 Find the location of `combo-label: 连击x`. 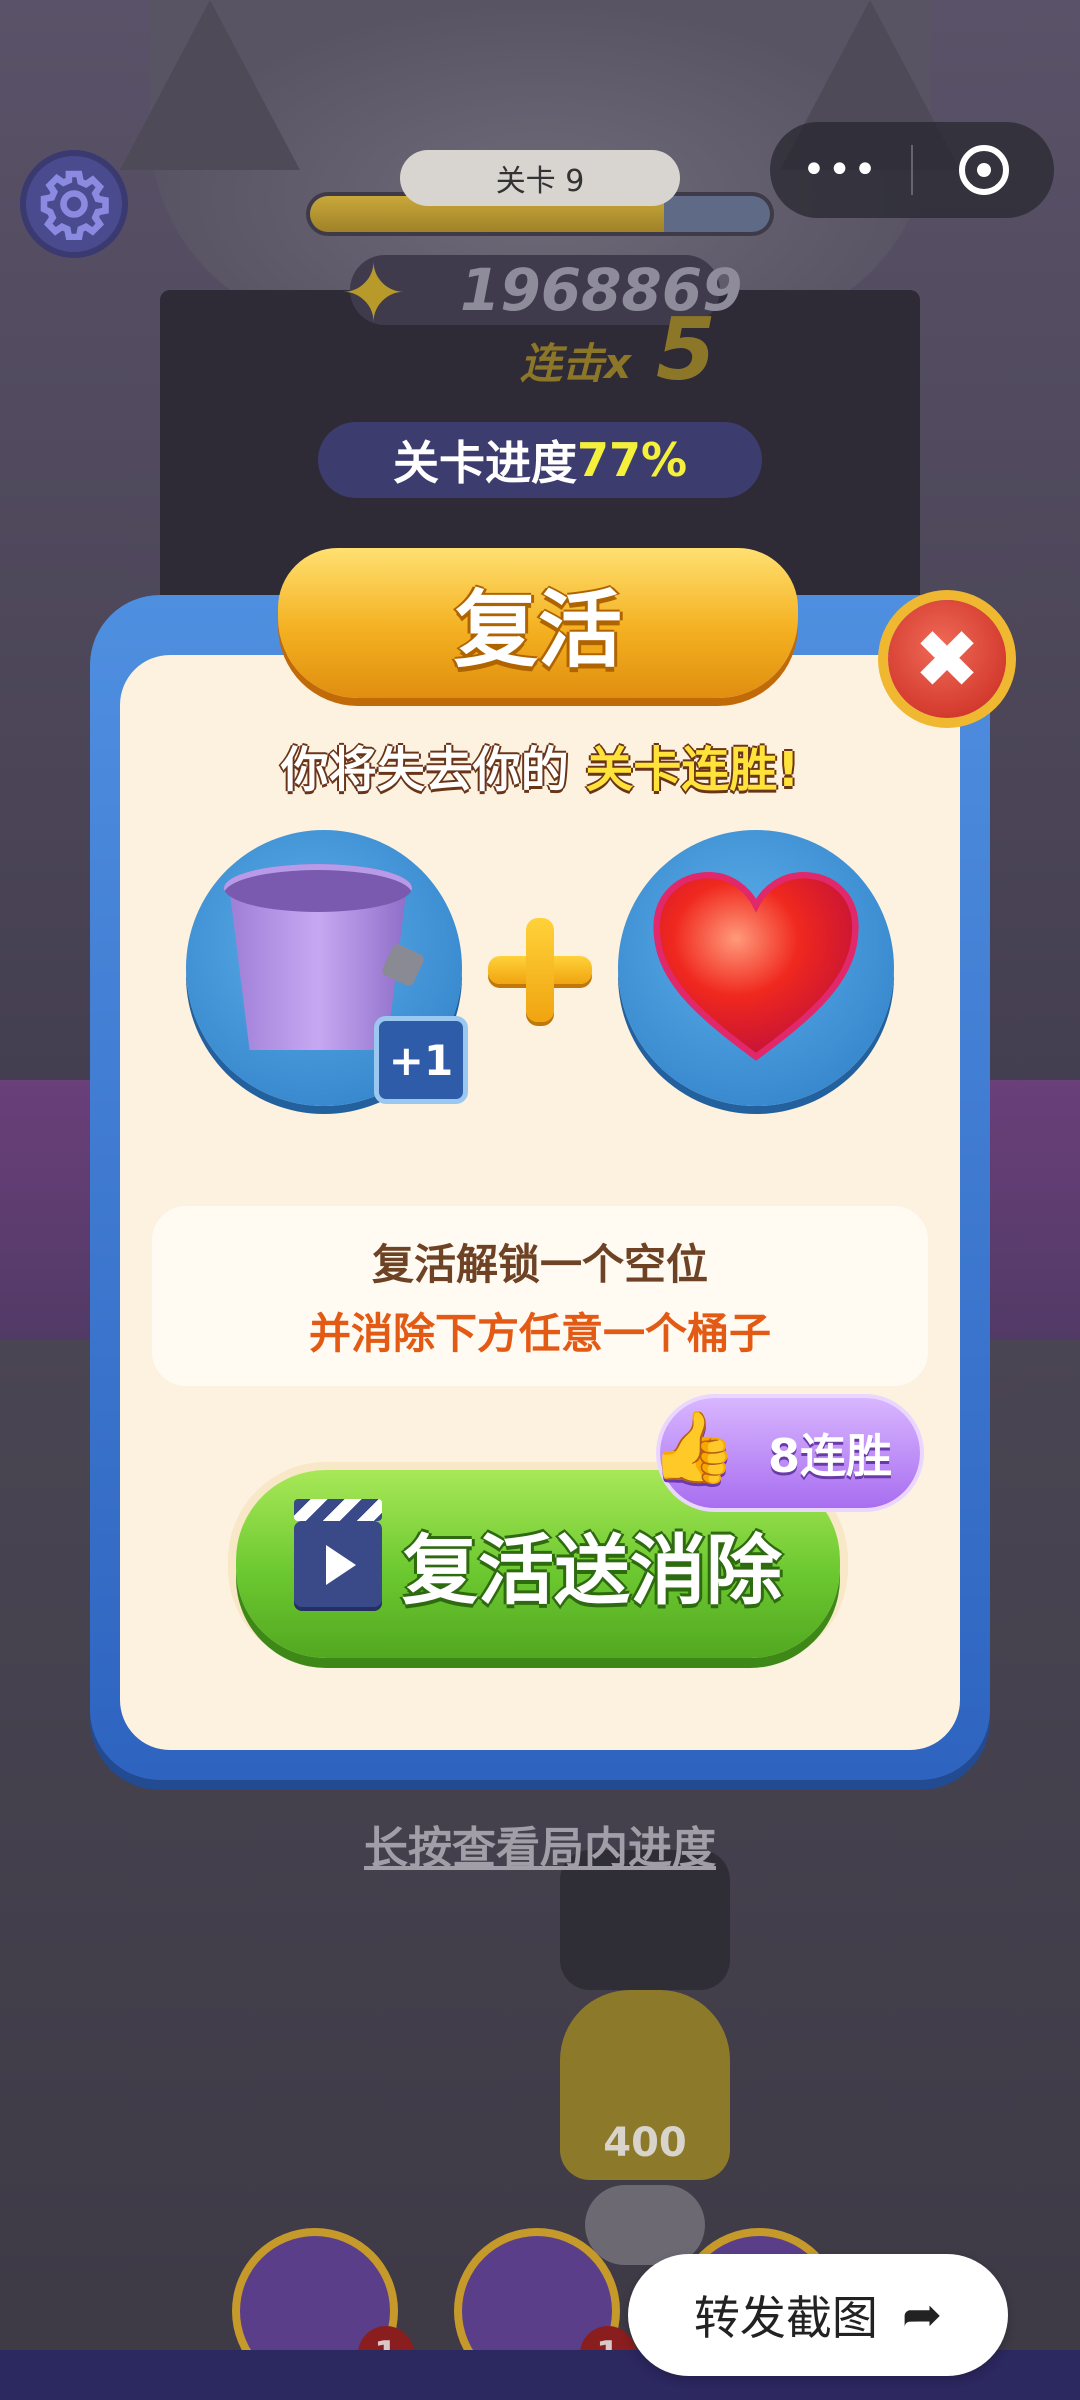

combo-label: 连击x is located at coordinates (576, 363).